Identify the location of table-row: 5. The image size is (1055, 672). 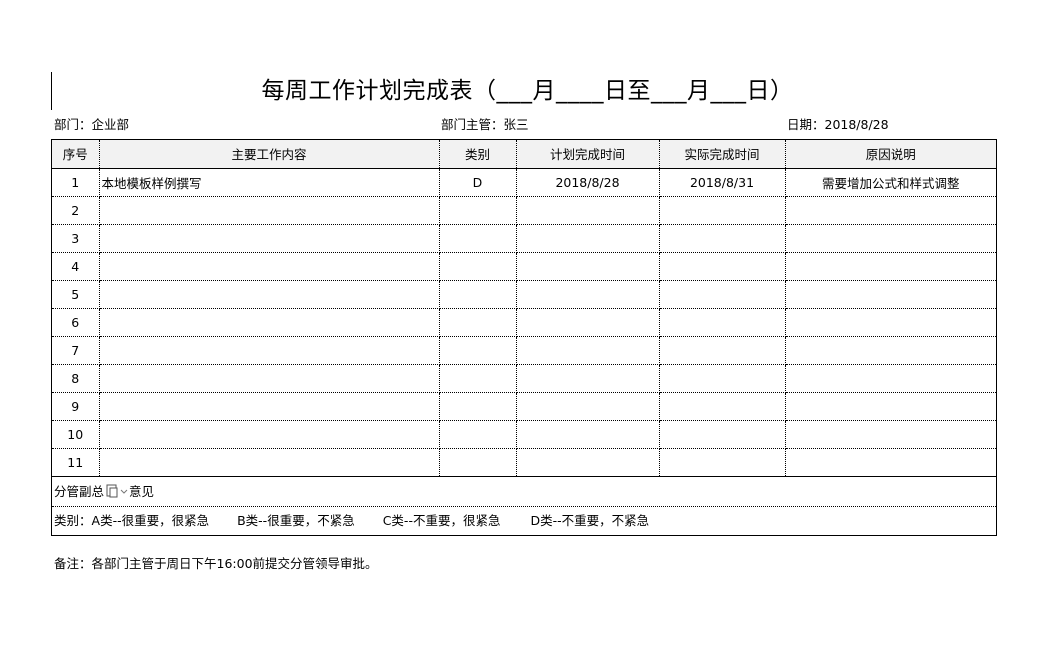
(524, 294).